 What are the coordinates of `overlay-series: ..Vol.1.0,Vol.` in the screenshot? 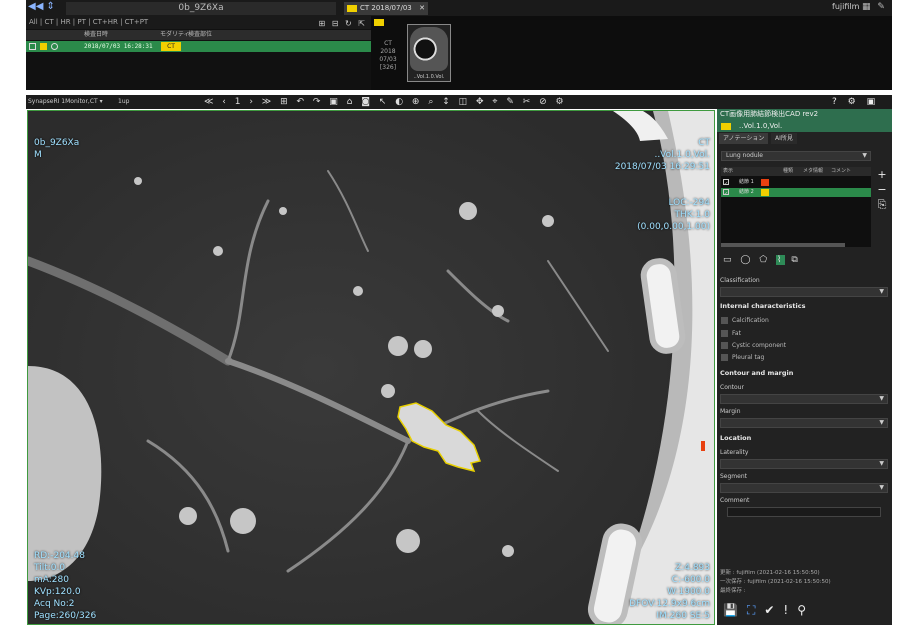 It's located at (682, 155).